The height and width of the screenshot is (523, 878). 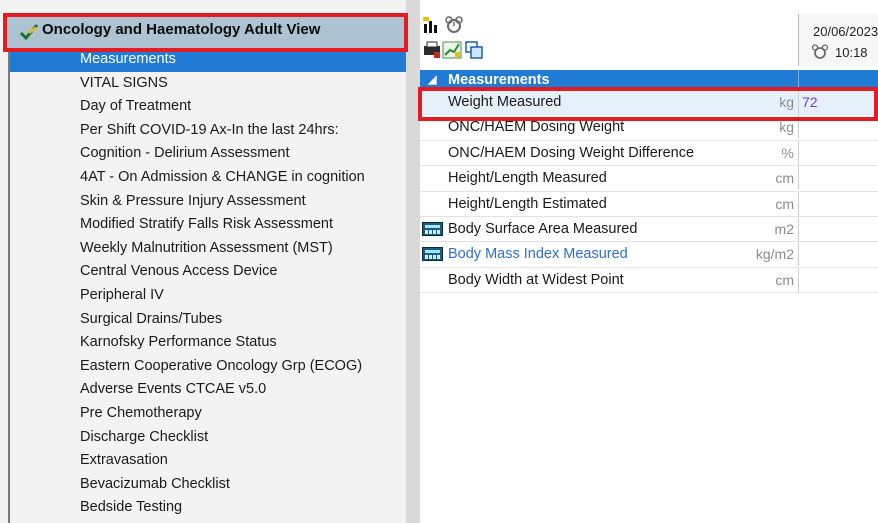 What do you see at coordinates (838, 40) in the screenshot?
I see `date-column-header: 20/06/2023 10:18` at bounding box center [838, 40].